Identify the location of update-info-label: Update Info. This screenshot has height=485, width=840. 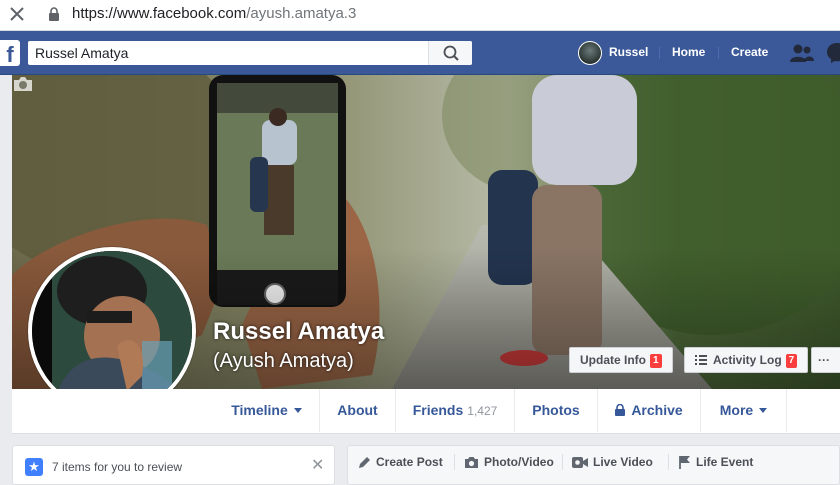
(613, 360).